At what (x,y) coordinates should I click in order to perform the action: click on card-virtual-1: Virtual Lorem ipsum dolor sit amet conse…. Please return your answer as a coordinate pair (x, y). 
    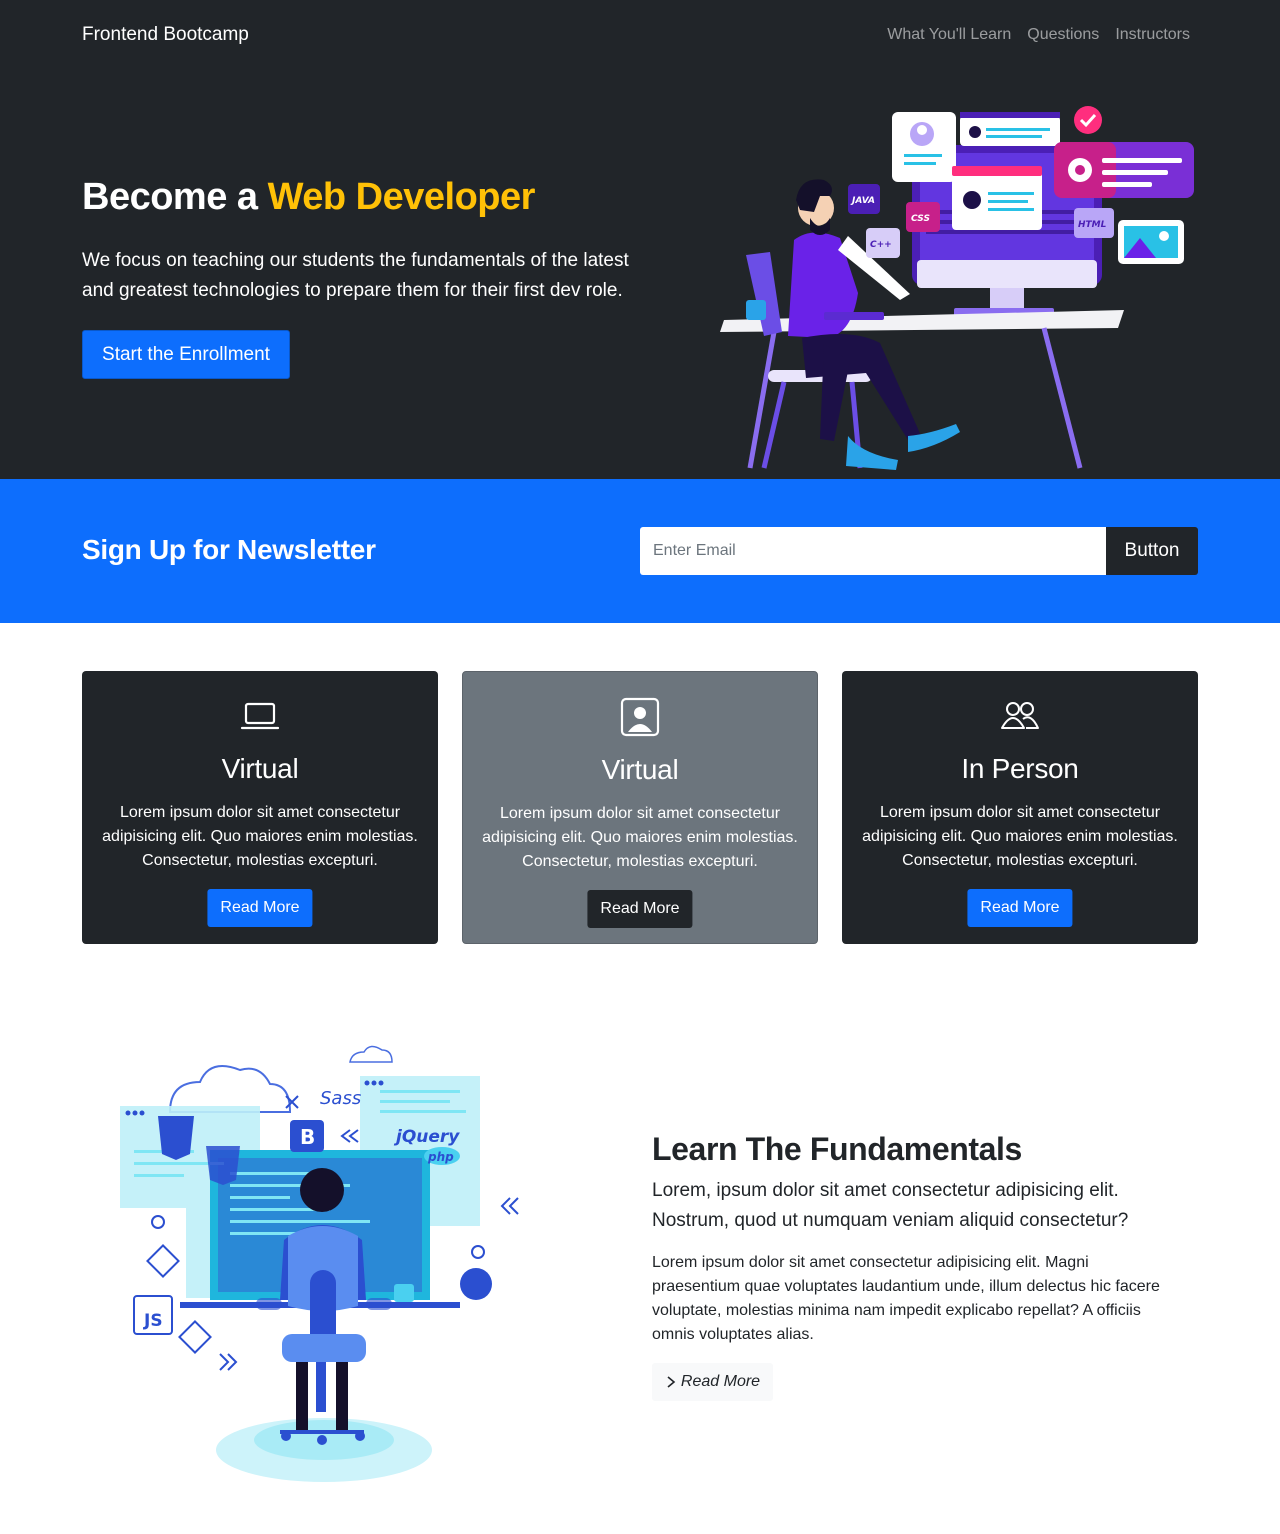
    Looking at the image, I should click on (260, 807).